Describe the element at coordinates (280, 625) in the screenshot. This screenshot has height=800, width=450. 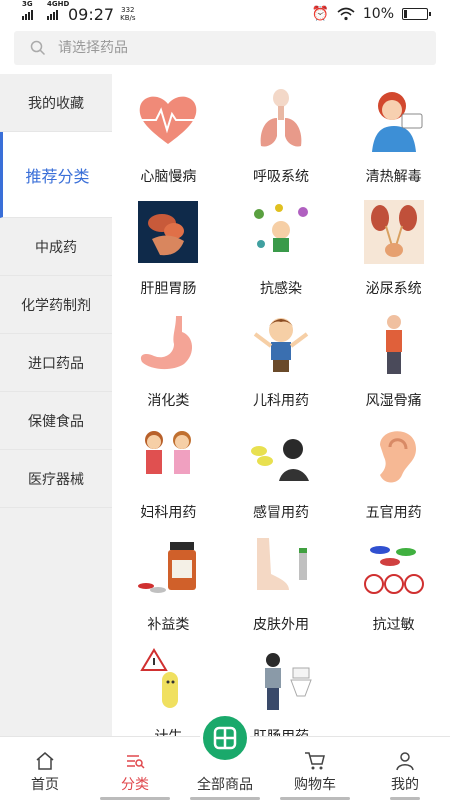
I see `category-label: 皮肤外用` at that location.